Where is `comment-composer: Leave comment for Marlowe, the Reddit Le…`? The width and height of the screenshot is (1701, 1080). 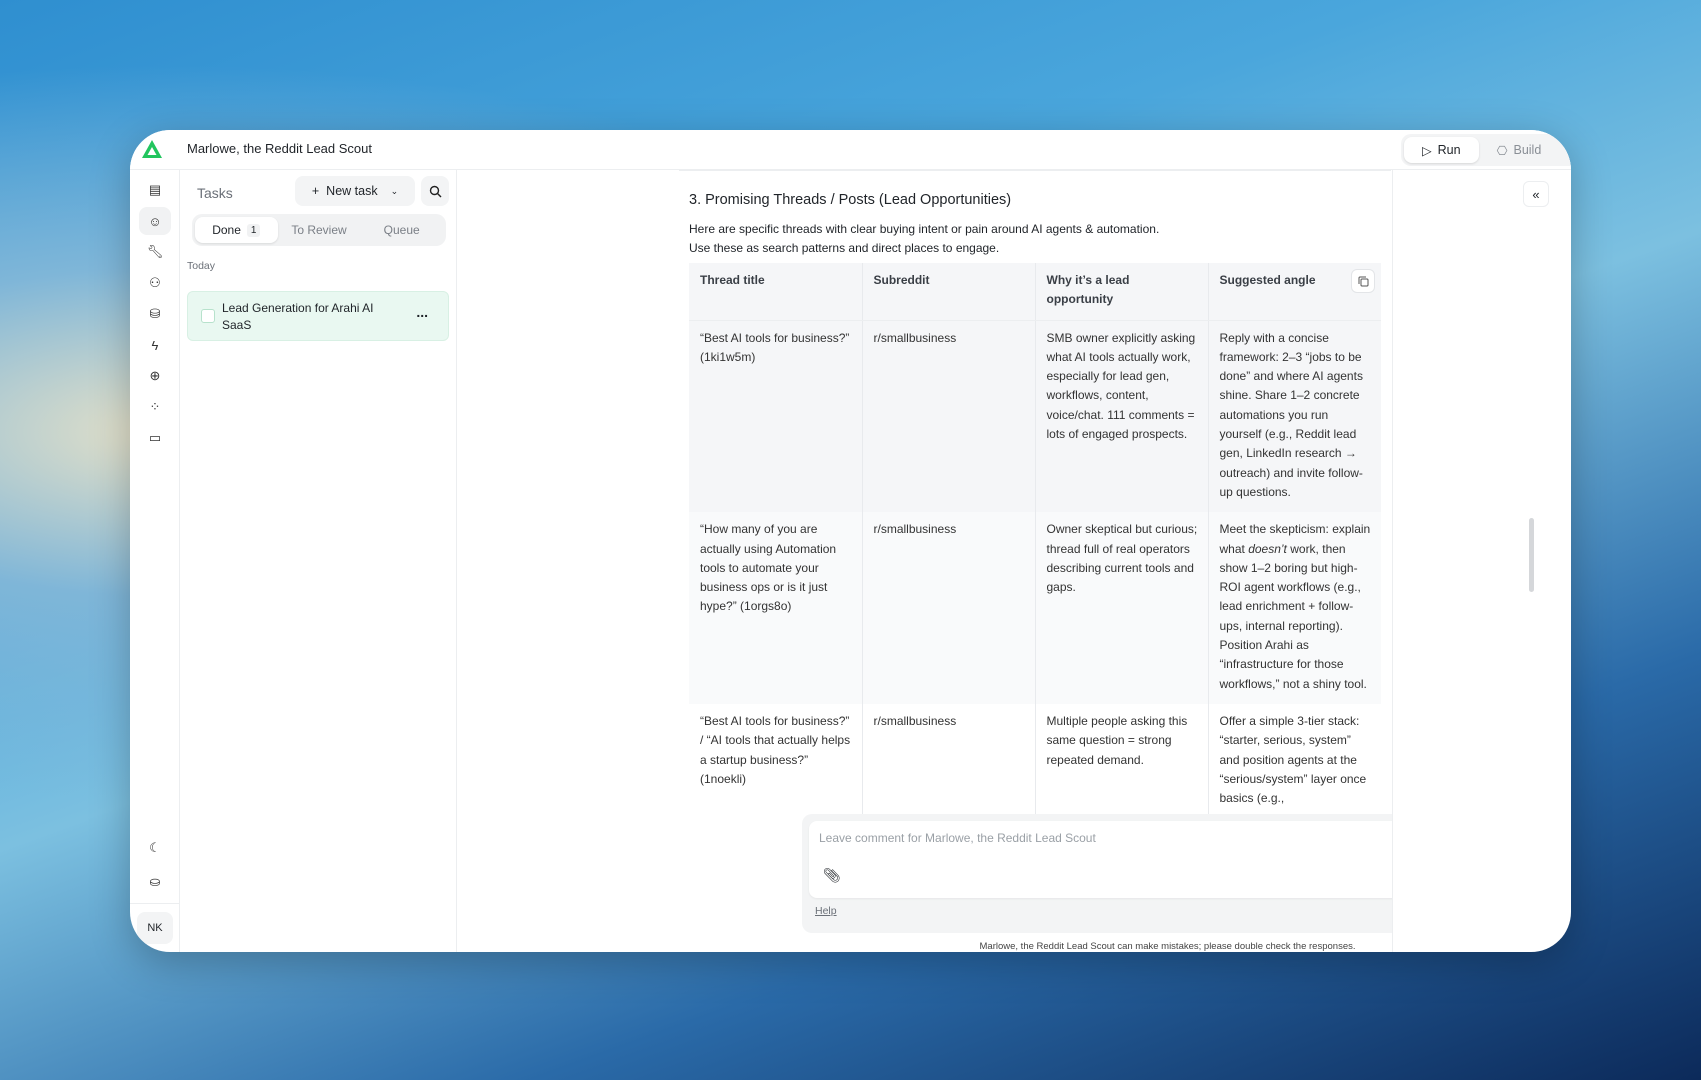 comment-composer: Leave comment for Marlowe, the Reddit Le… is located at coordinates (1097, 873).